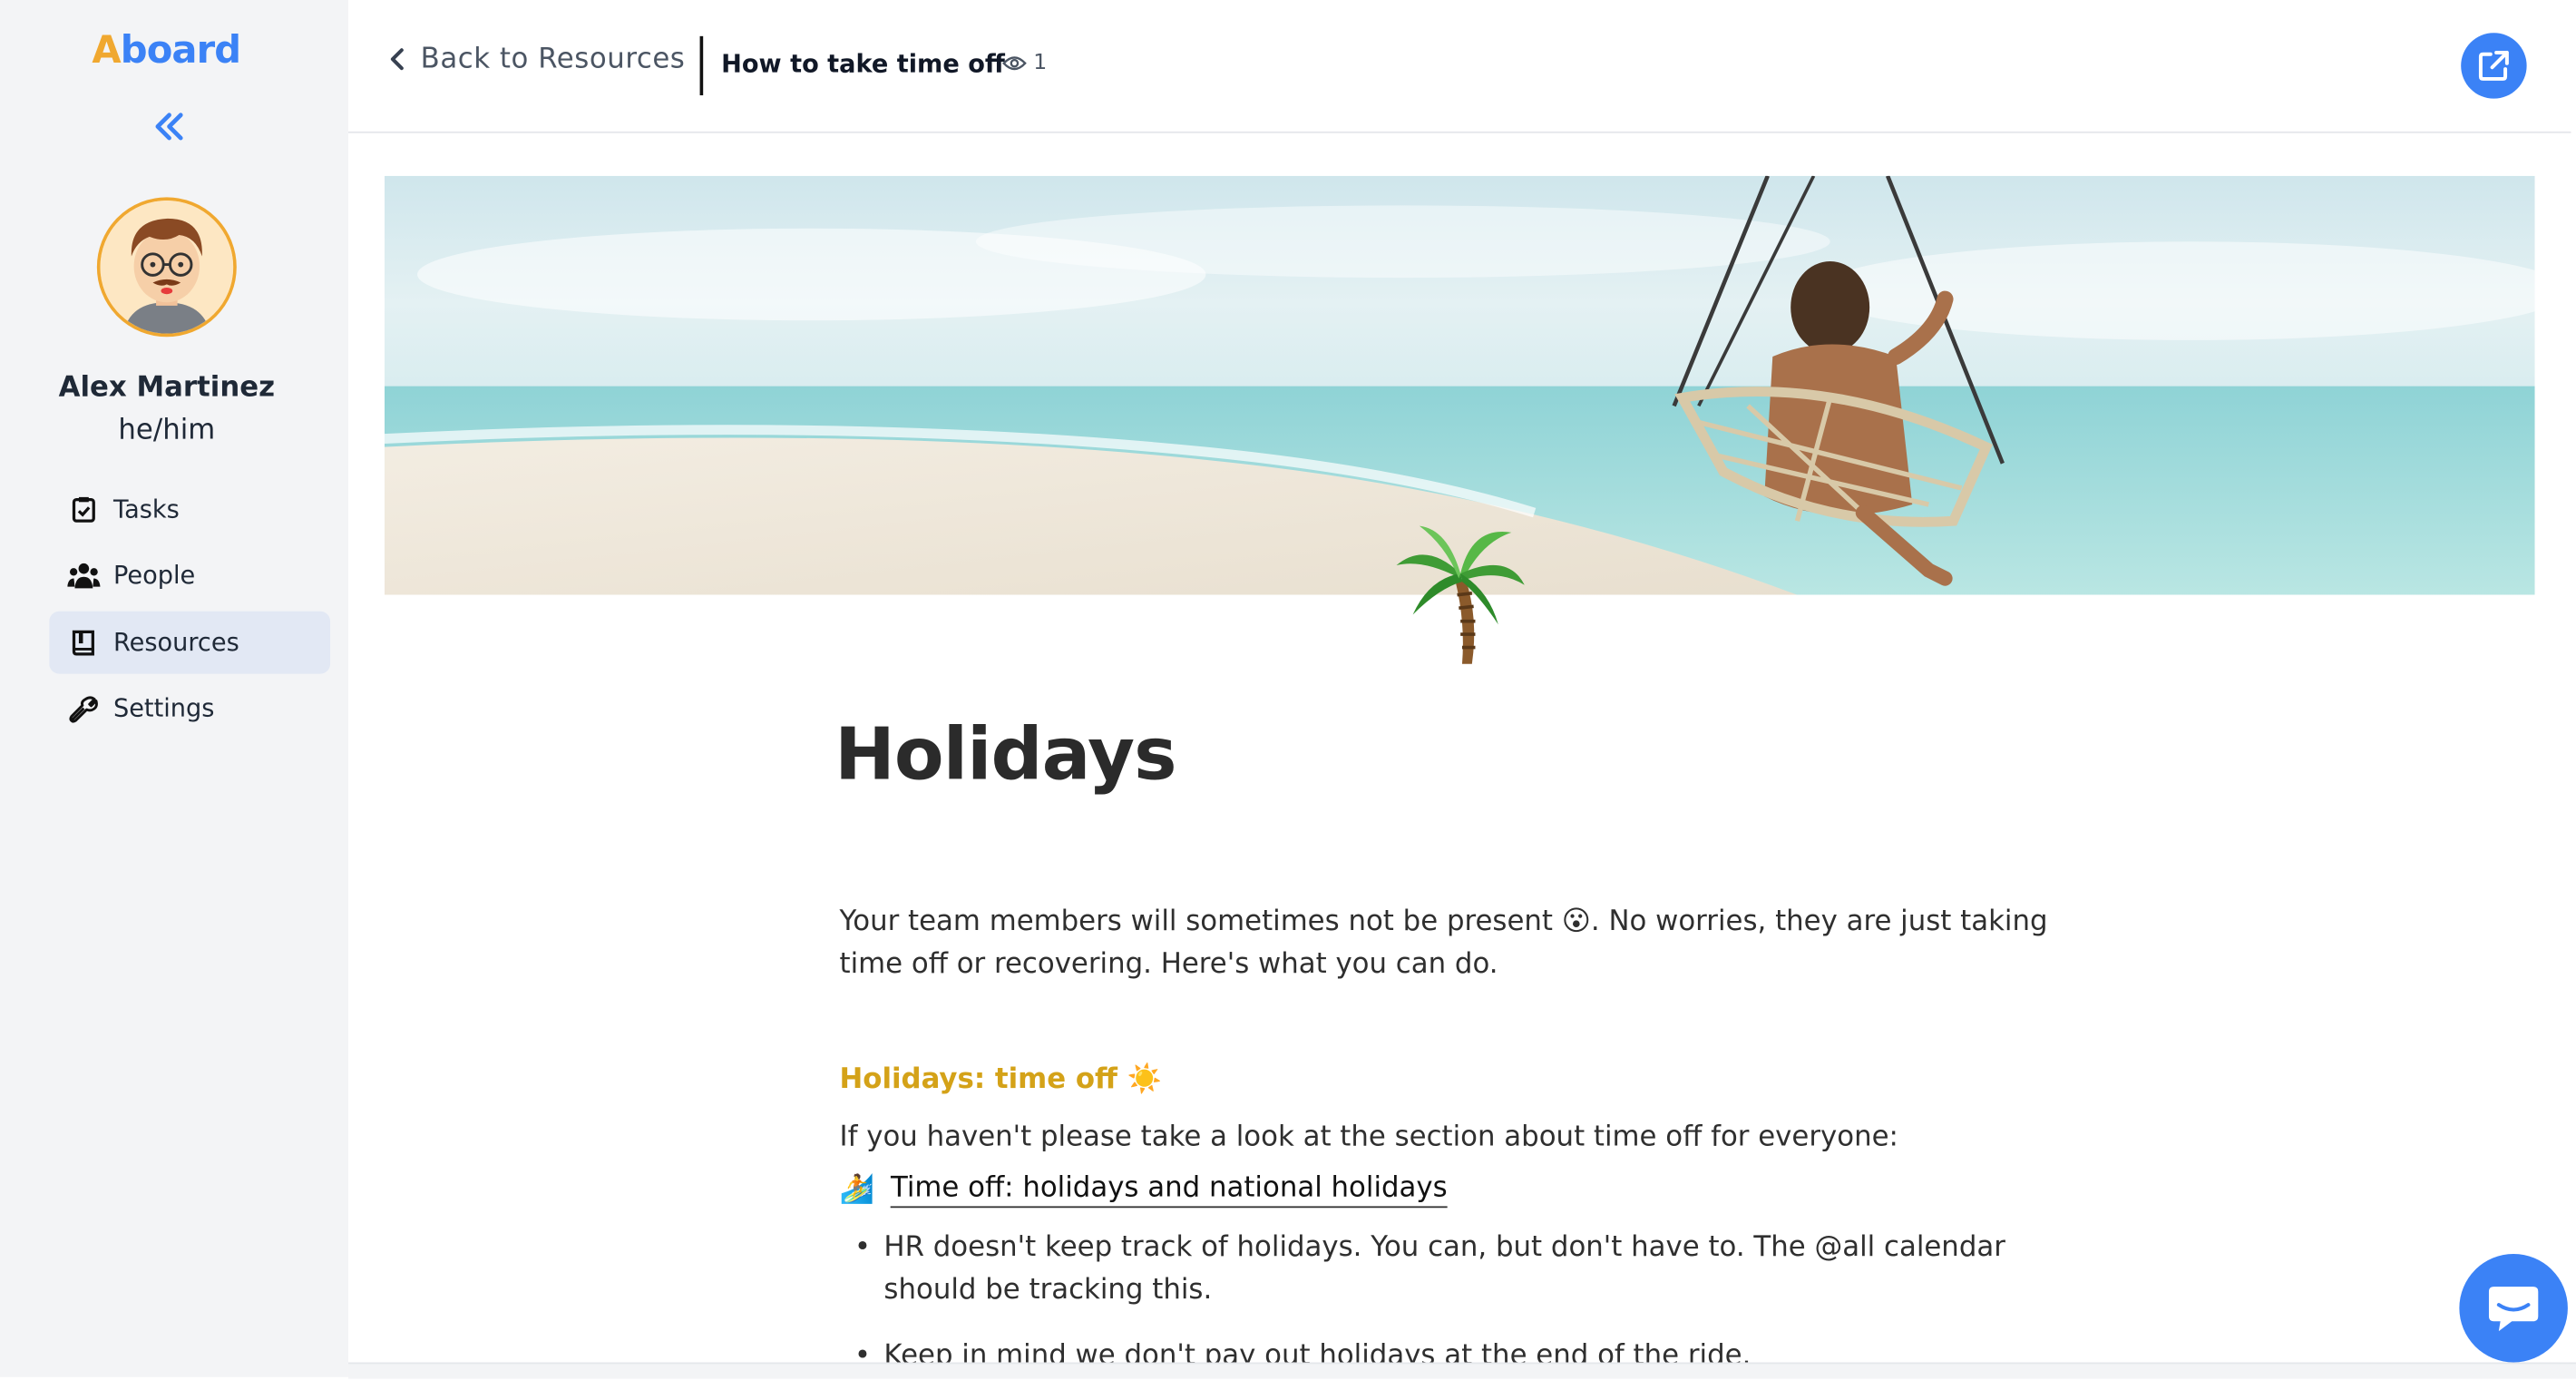  What do you see at coordinates (1040, 63) in the screenshot?
I see `view-count-number: 1` at bounding box center [1040, 63].